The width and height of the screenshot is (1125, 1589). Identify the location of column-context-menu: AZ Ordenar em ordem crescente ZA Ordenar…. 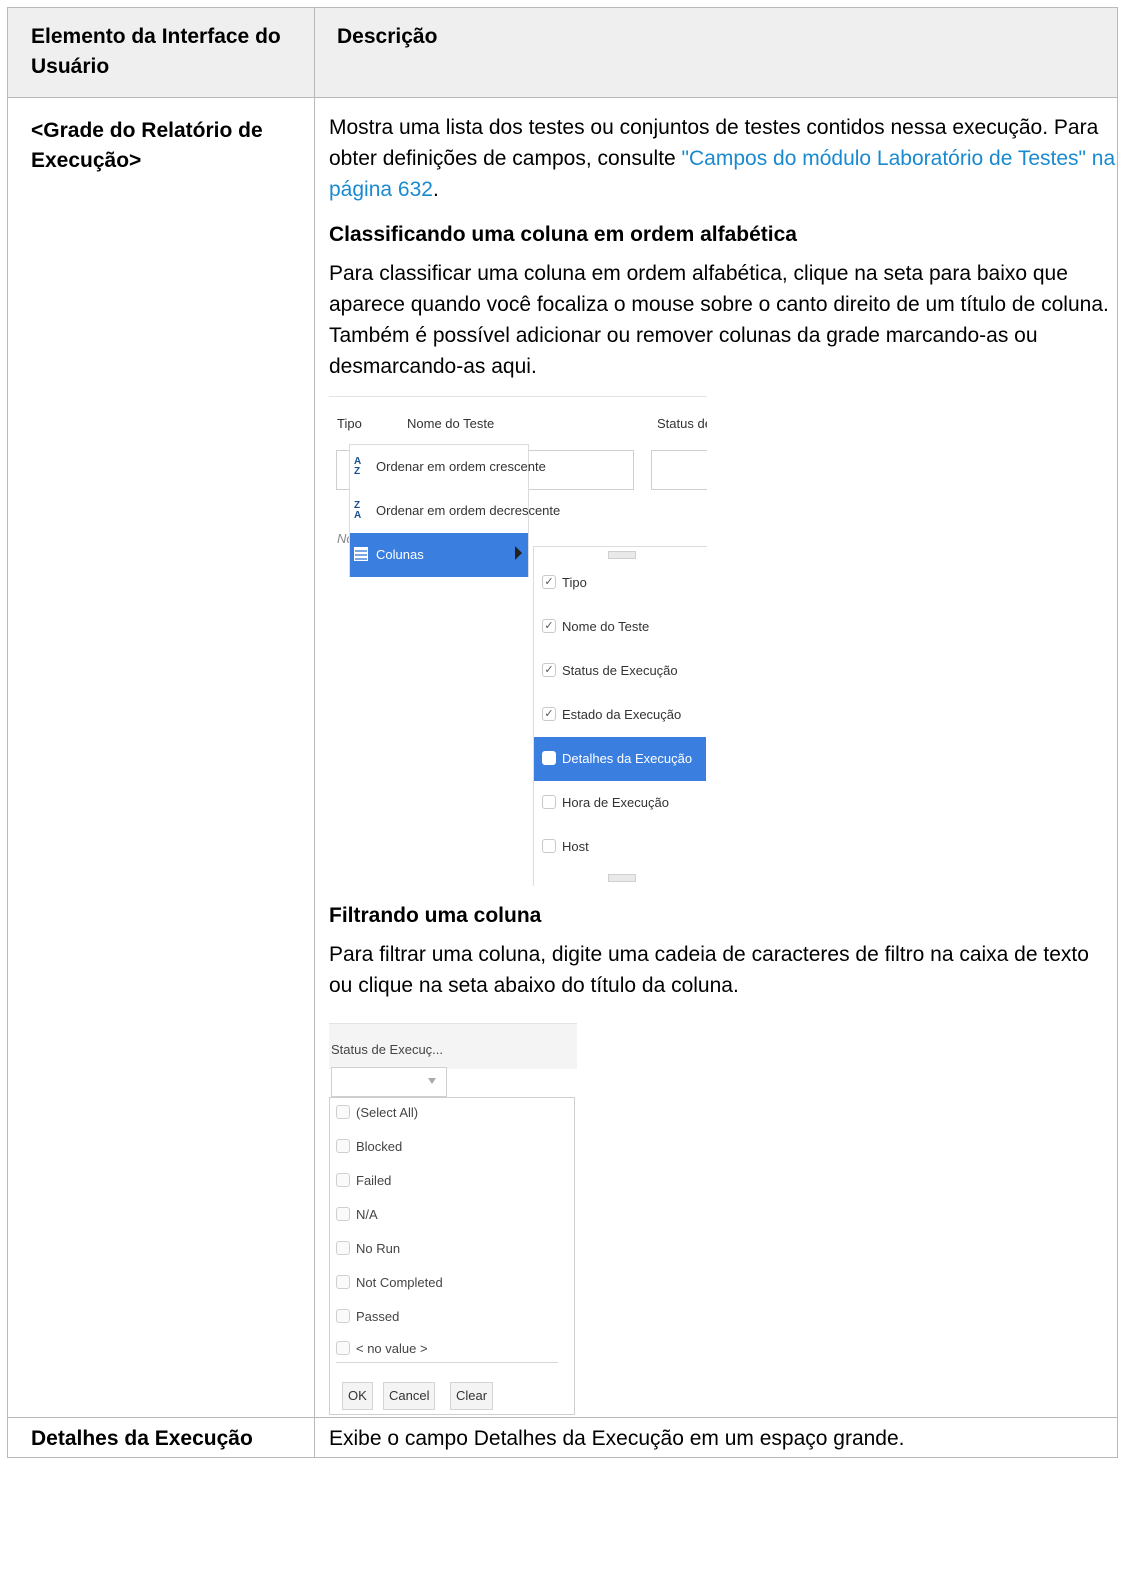
(454, 510).